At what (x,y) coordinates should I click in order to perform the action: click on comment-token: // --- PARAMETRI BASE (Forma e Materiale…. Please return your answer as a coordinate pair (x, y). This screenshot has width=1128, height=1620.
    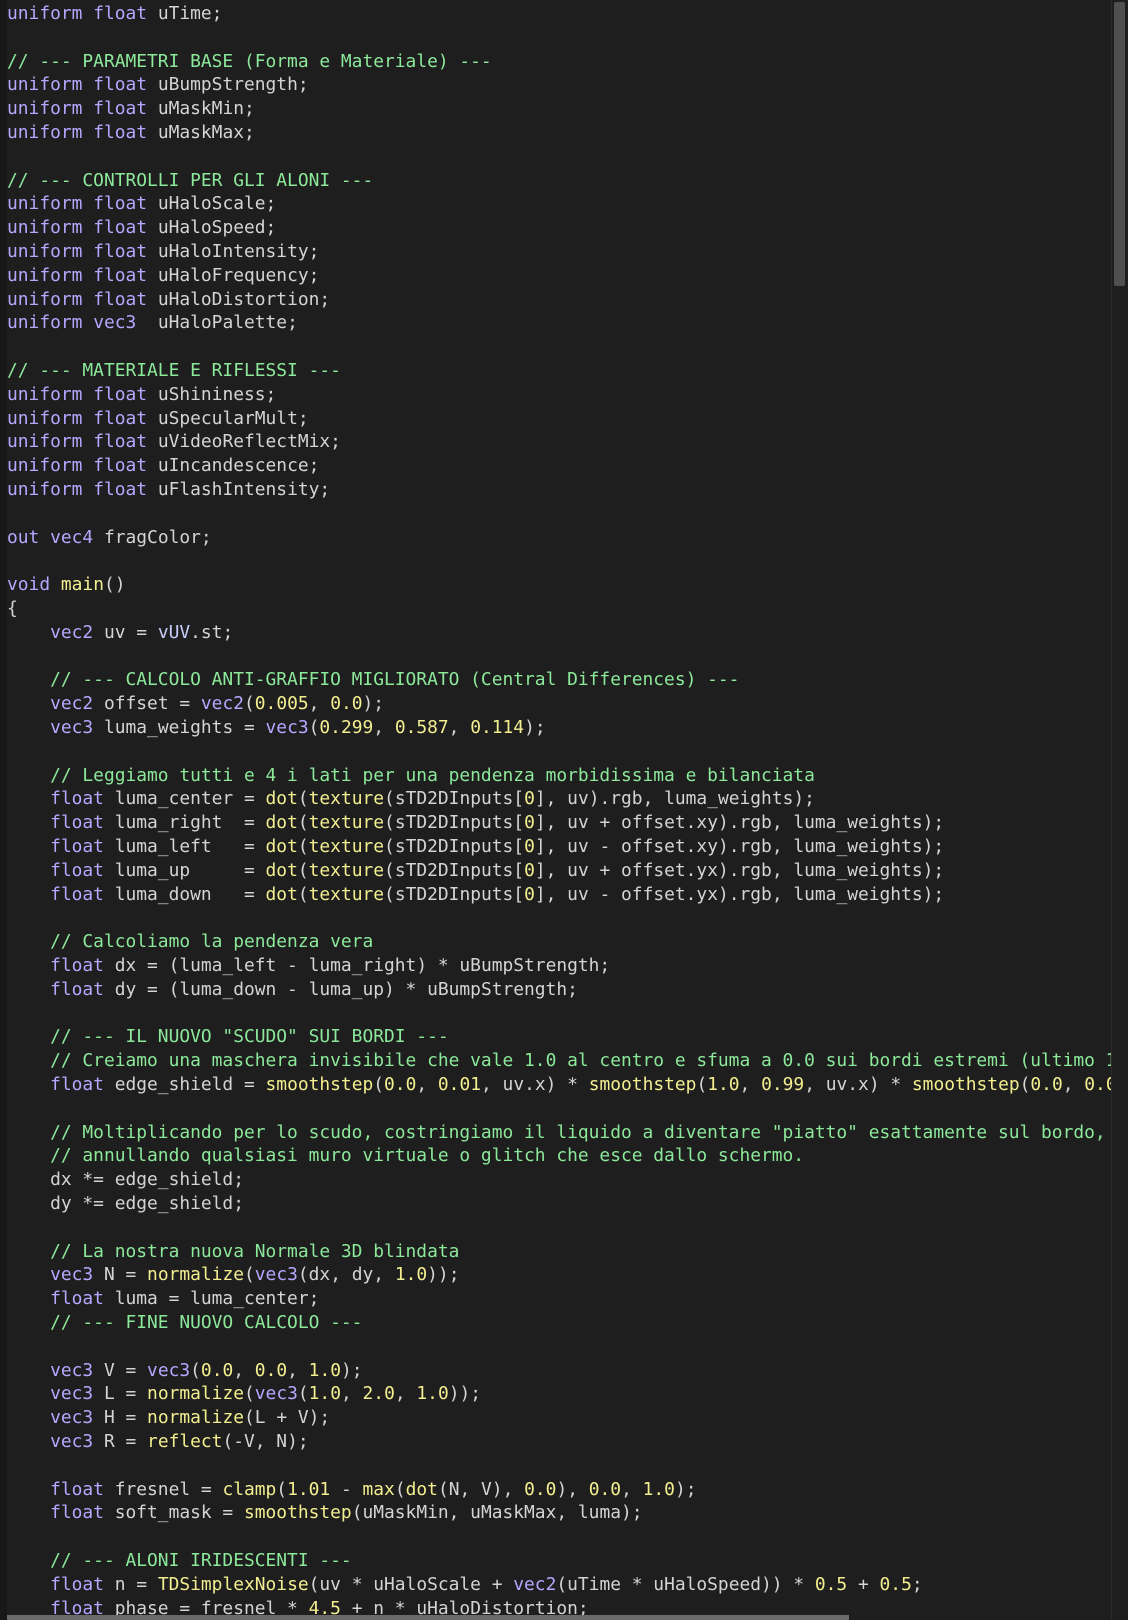
    Looking at the image, I should click on (249, 61).